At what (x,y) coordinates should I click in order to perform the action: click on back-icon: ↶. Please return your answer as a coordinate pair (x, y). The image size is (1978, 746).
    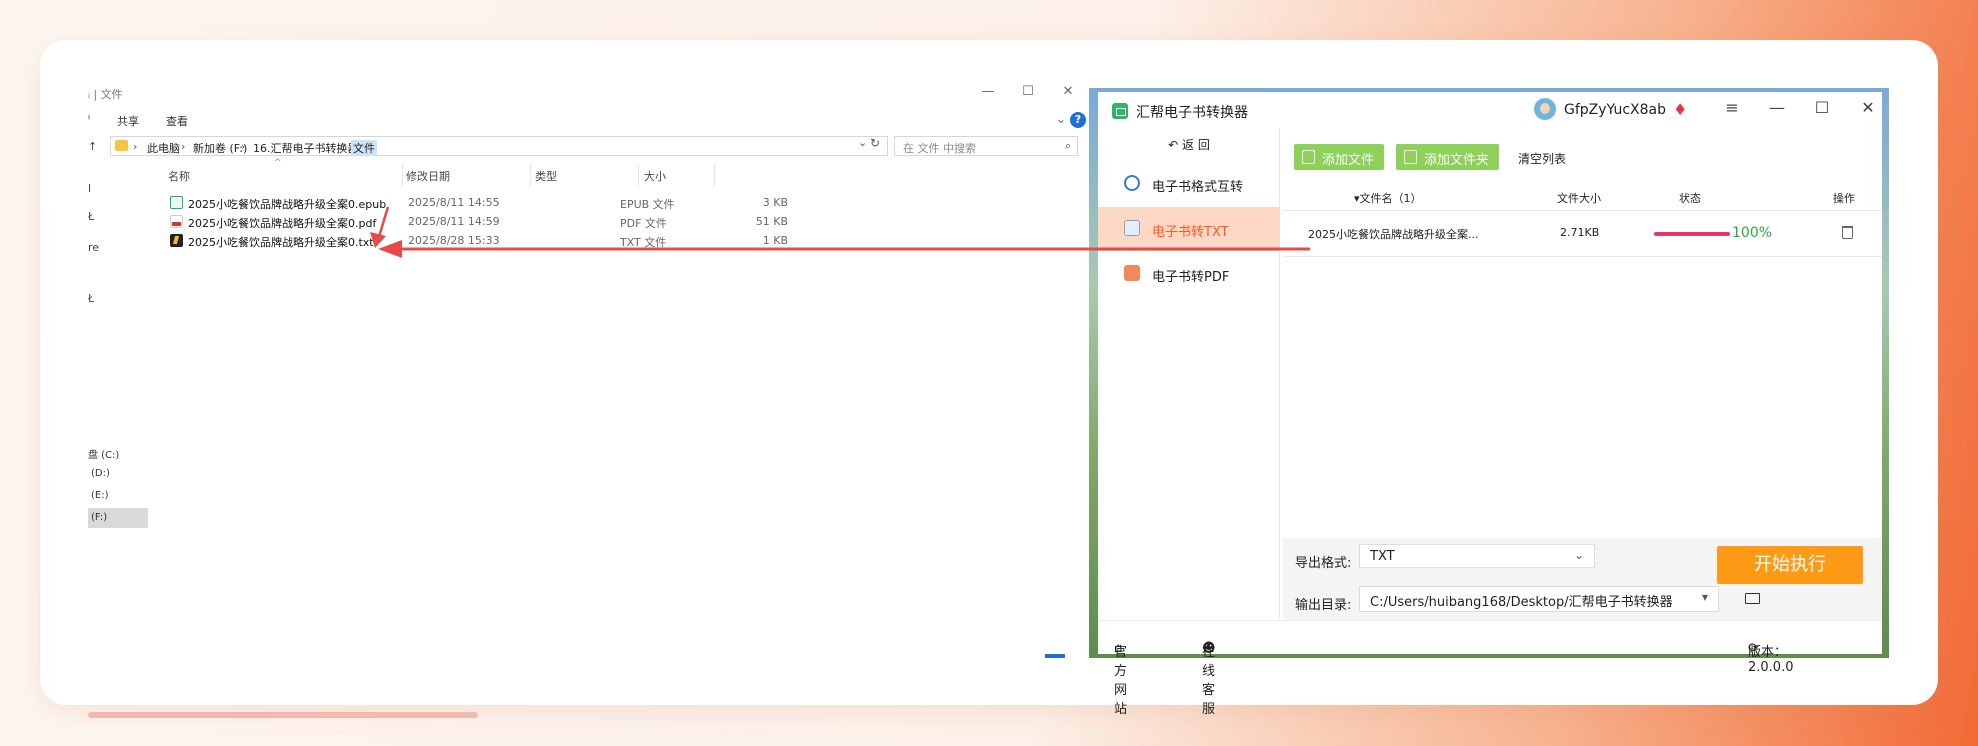
    Looking at the image, I should click on (1175, 145).